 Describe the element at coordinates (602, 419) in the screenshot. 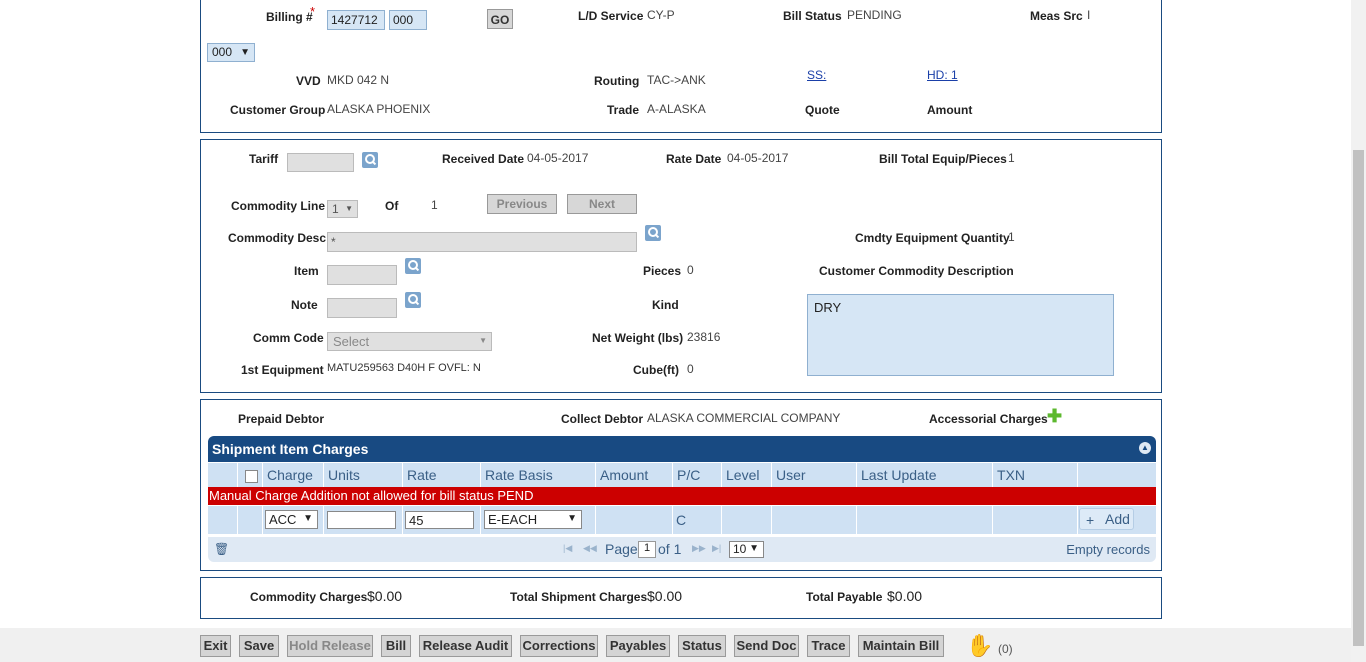

I see `collect-debtor-label: Collect Debtor` at that location.